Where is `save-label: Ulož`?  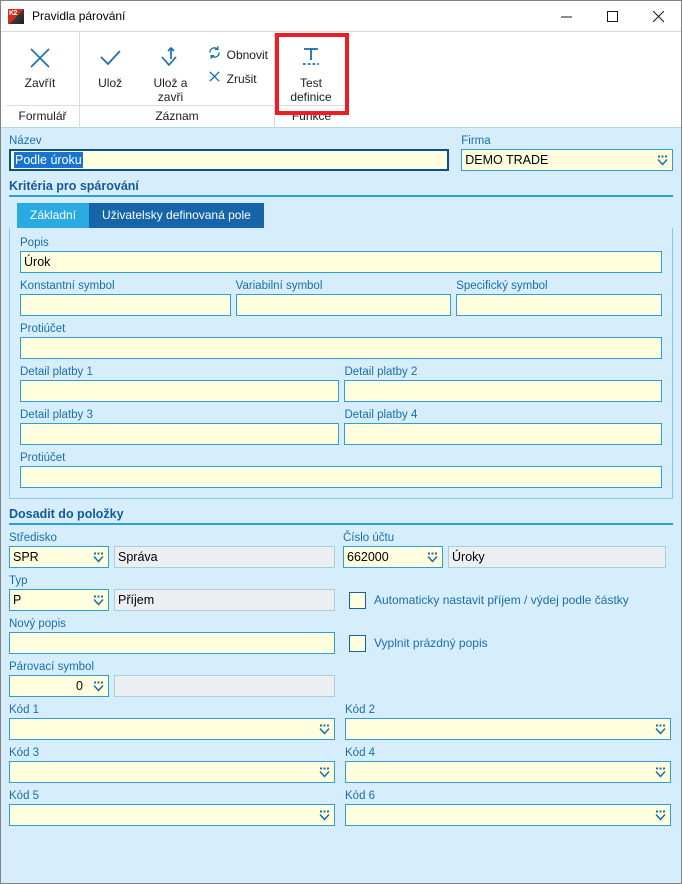
save-label: Ulož is located at coordinates (110, 83).